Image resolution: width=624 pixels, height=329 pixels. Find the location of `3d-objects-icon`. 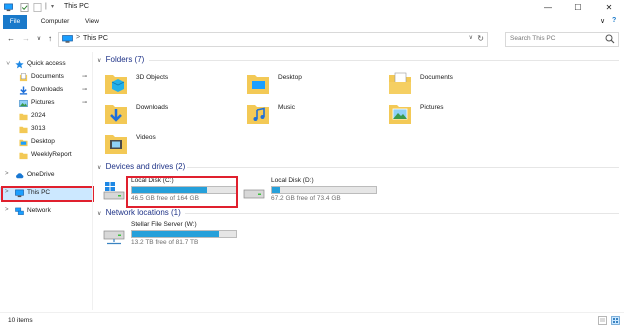

3d-objects-icon is located at coordinates (116, 84).